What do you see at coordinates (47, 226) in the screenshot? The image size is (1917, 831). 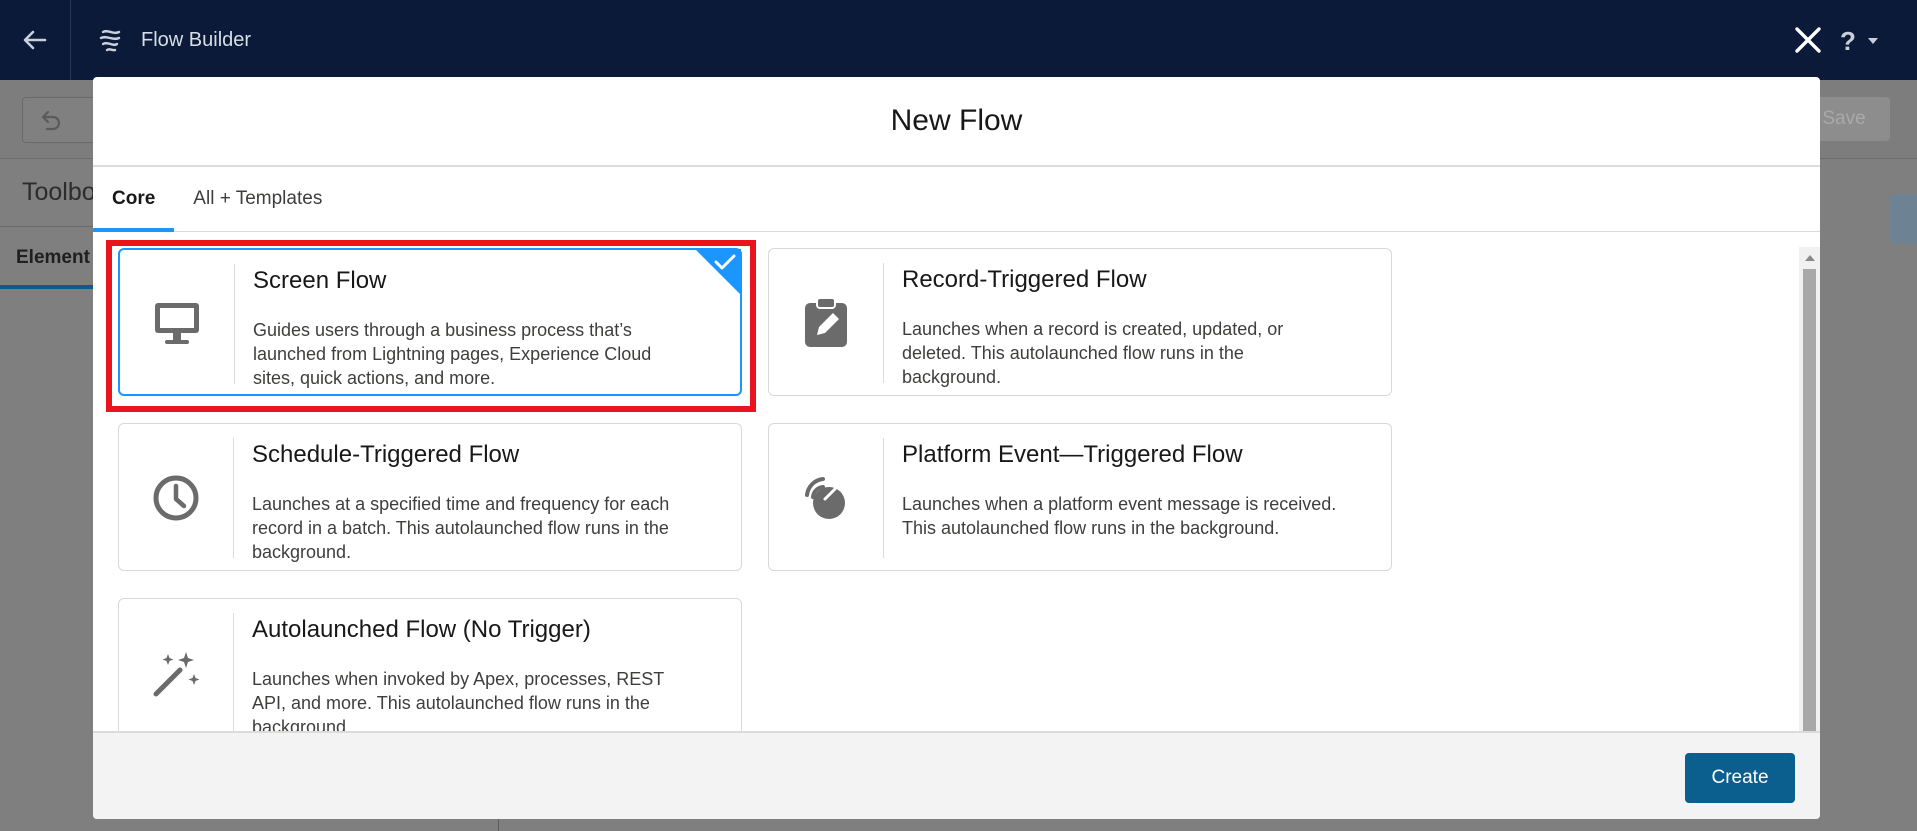 I see `sidebar-divider` at bounding box center [47, 226].